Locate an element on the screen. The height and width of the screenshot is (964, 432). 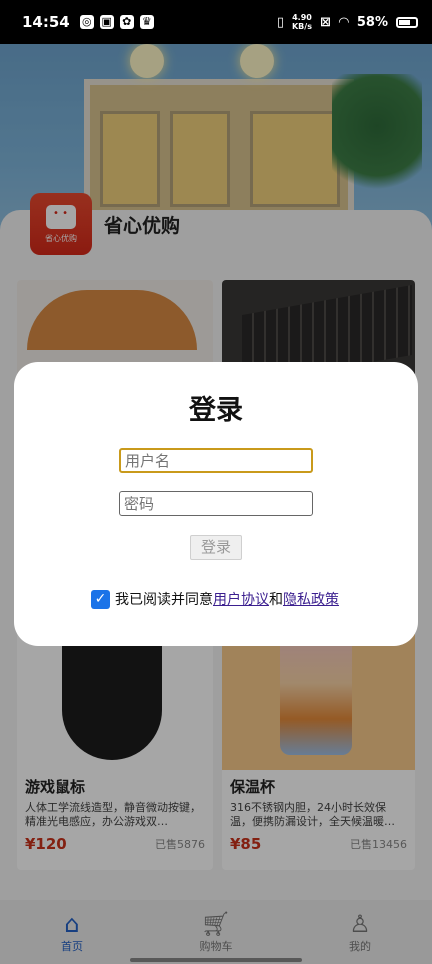
user-agreement-link: 用户协议 is located at coordinates (241, 599).